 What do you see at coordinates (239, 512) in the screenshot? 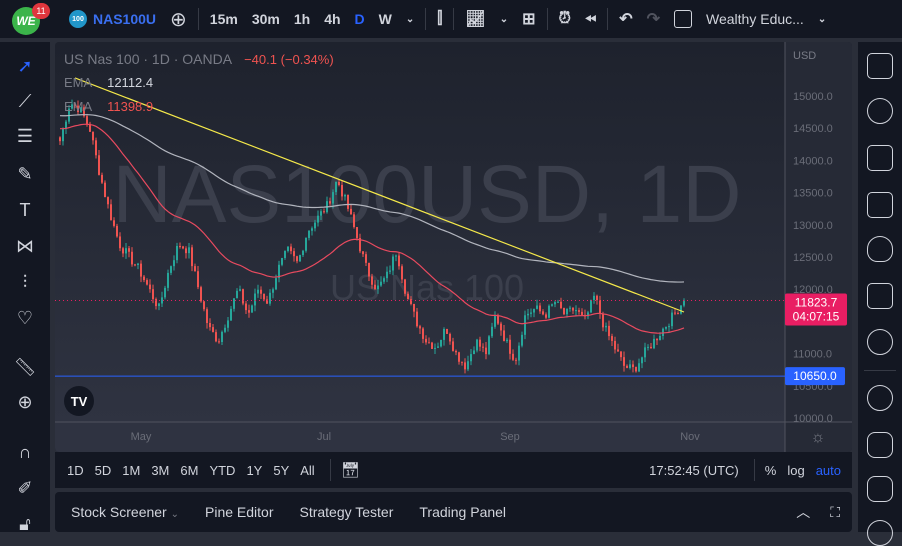
I see `tab-pine-editor: Pine Editor` at bounding box center [239, 512].